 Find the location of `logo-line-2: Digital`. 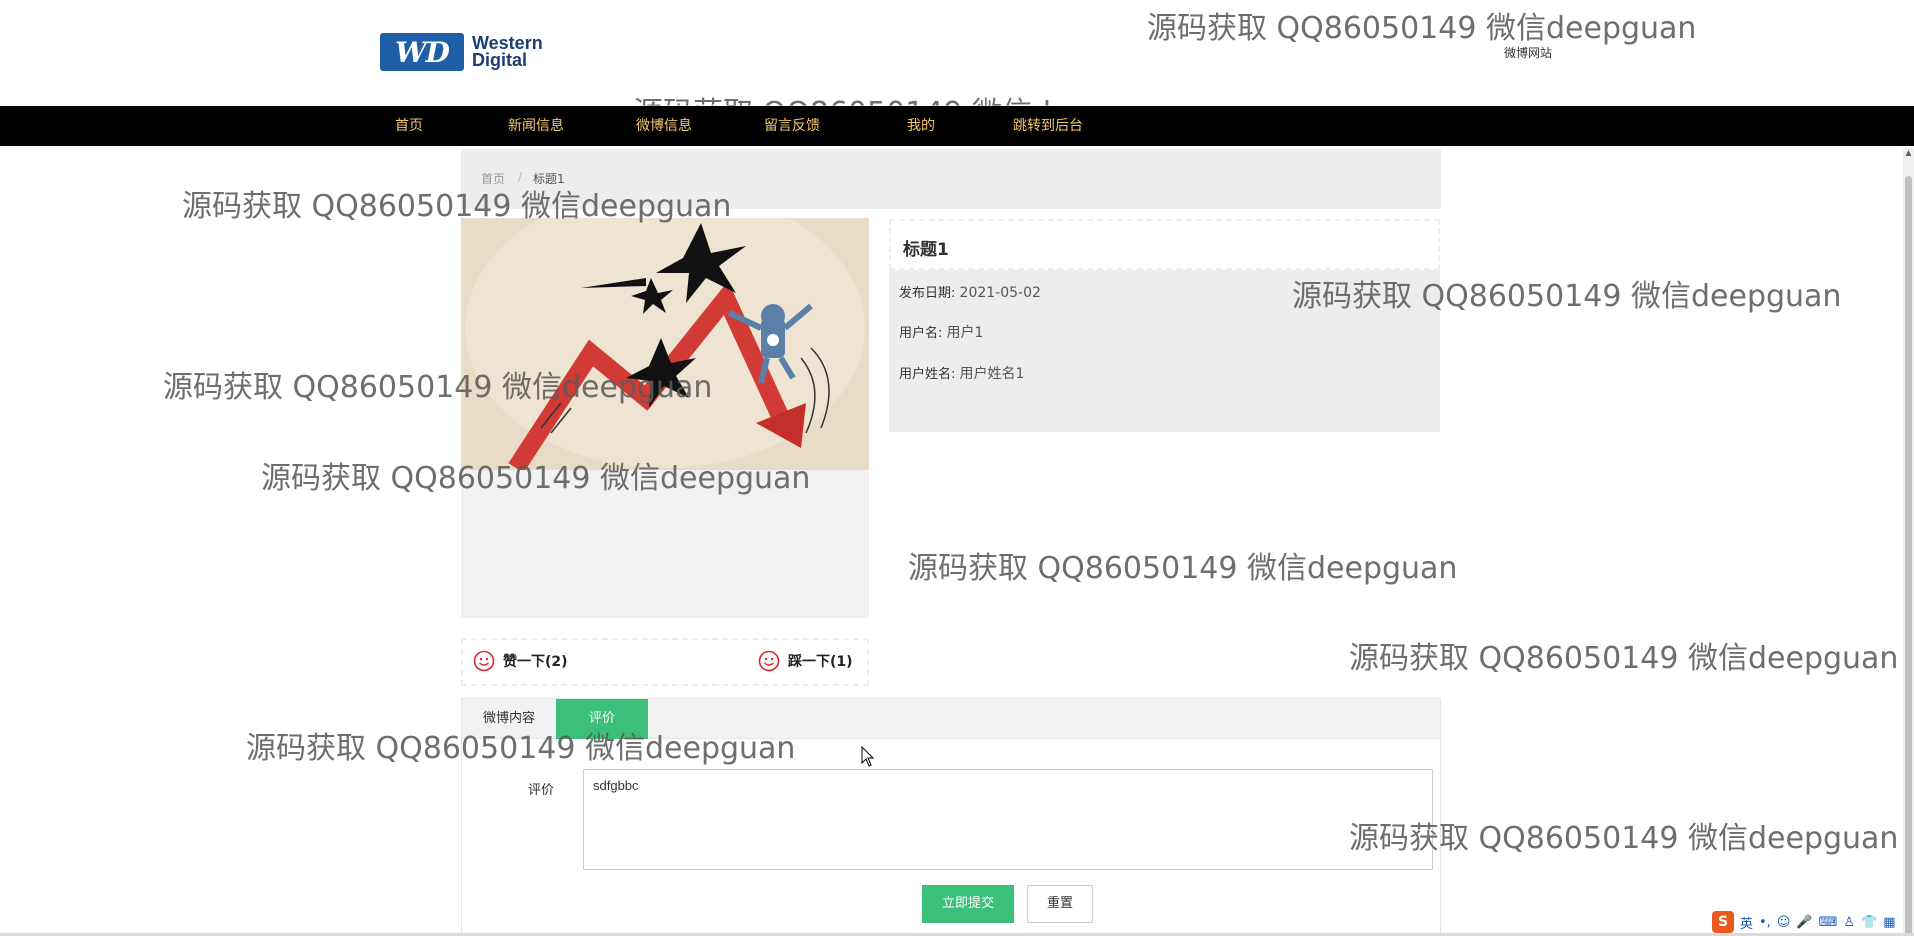

logo-line-2: Digital is located at coordinates (500, 60).